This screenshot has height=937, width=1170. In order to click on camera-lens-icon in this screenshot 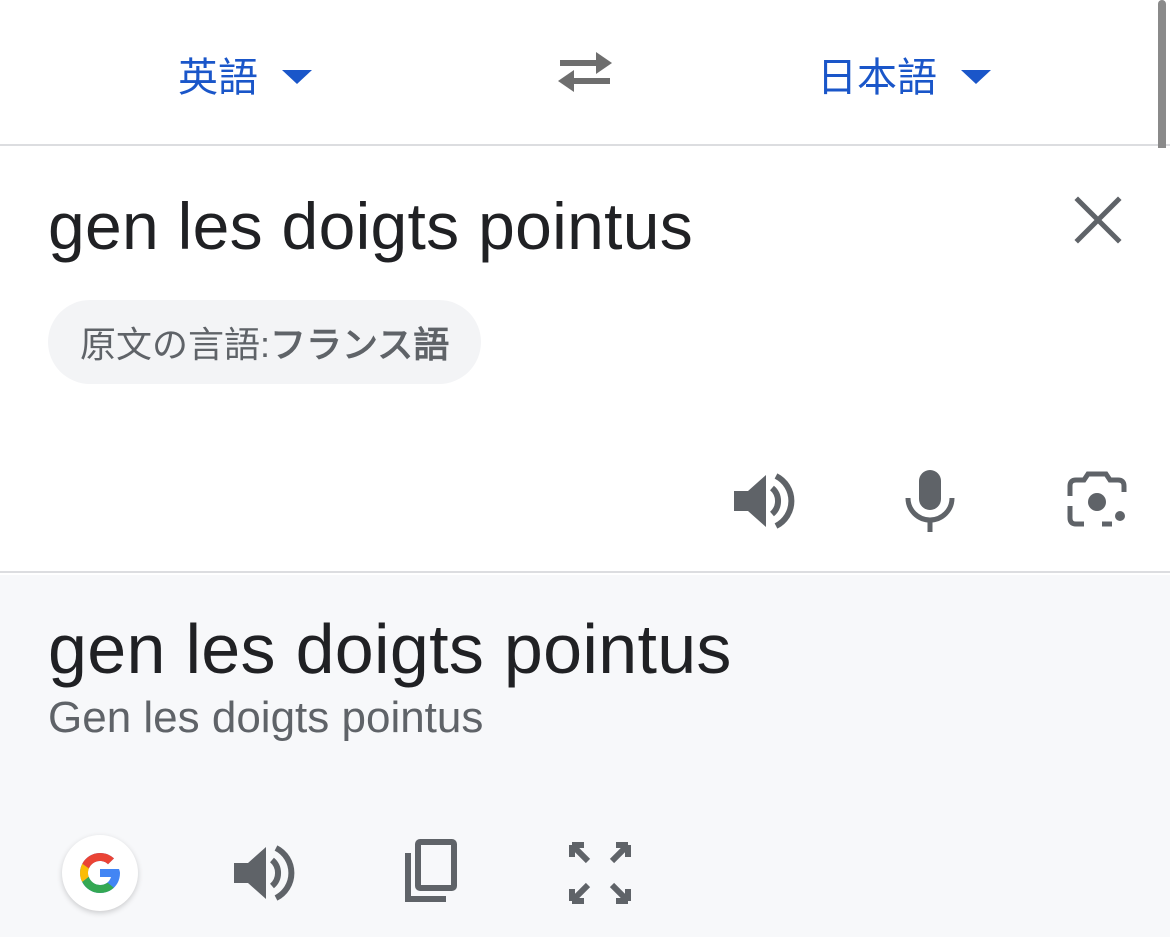, I will do `click(1097, 501)`.